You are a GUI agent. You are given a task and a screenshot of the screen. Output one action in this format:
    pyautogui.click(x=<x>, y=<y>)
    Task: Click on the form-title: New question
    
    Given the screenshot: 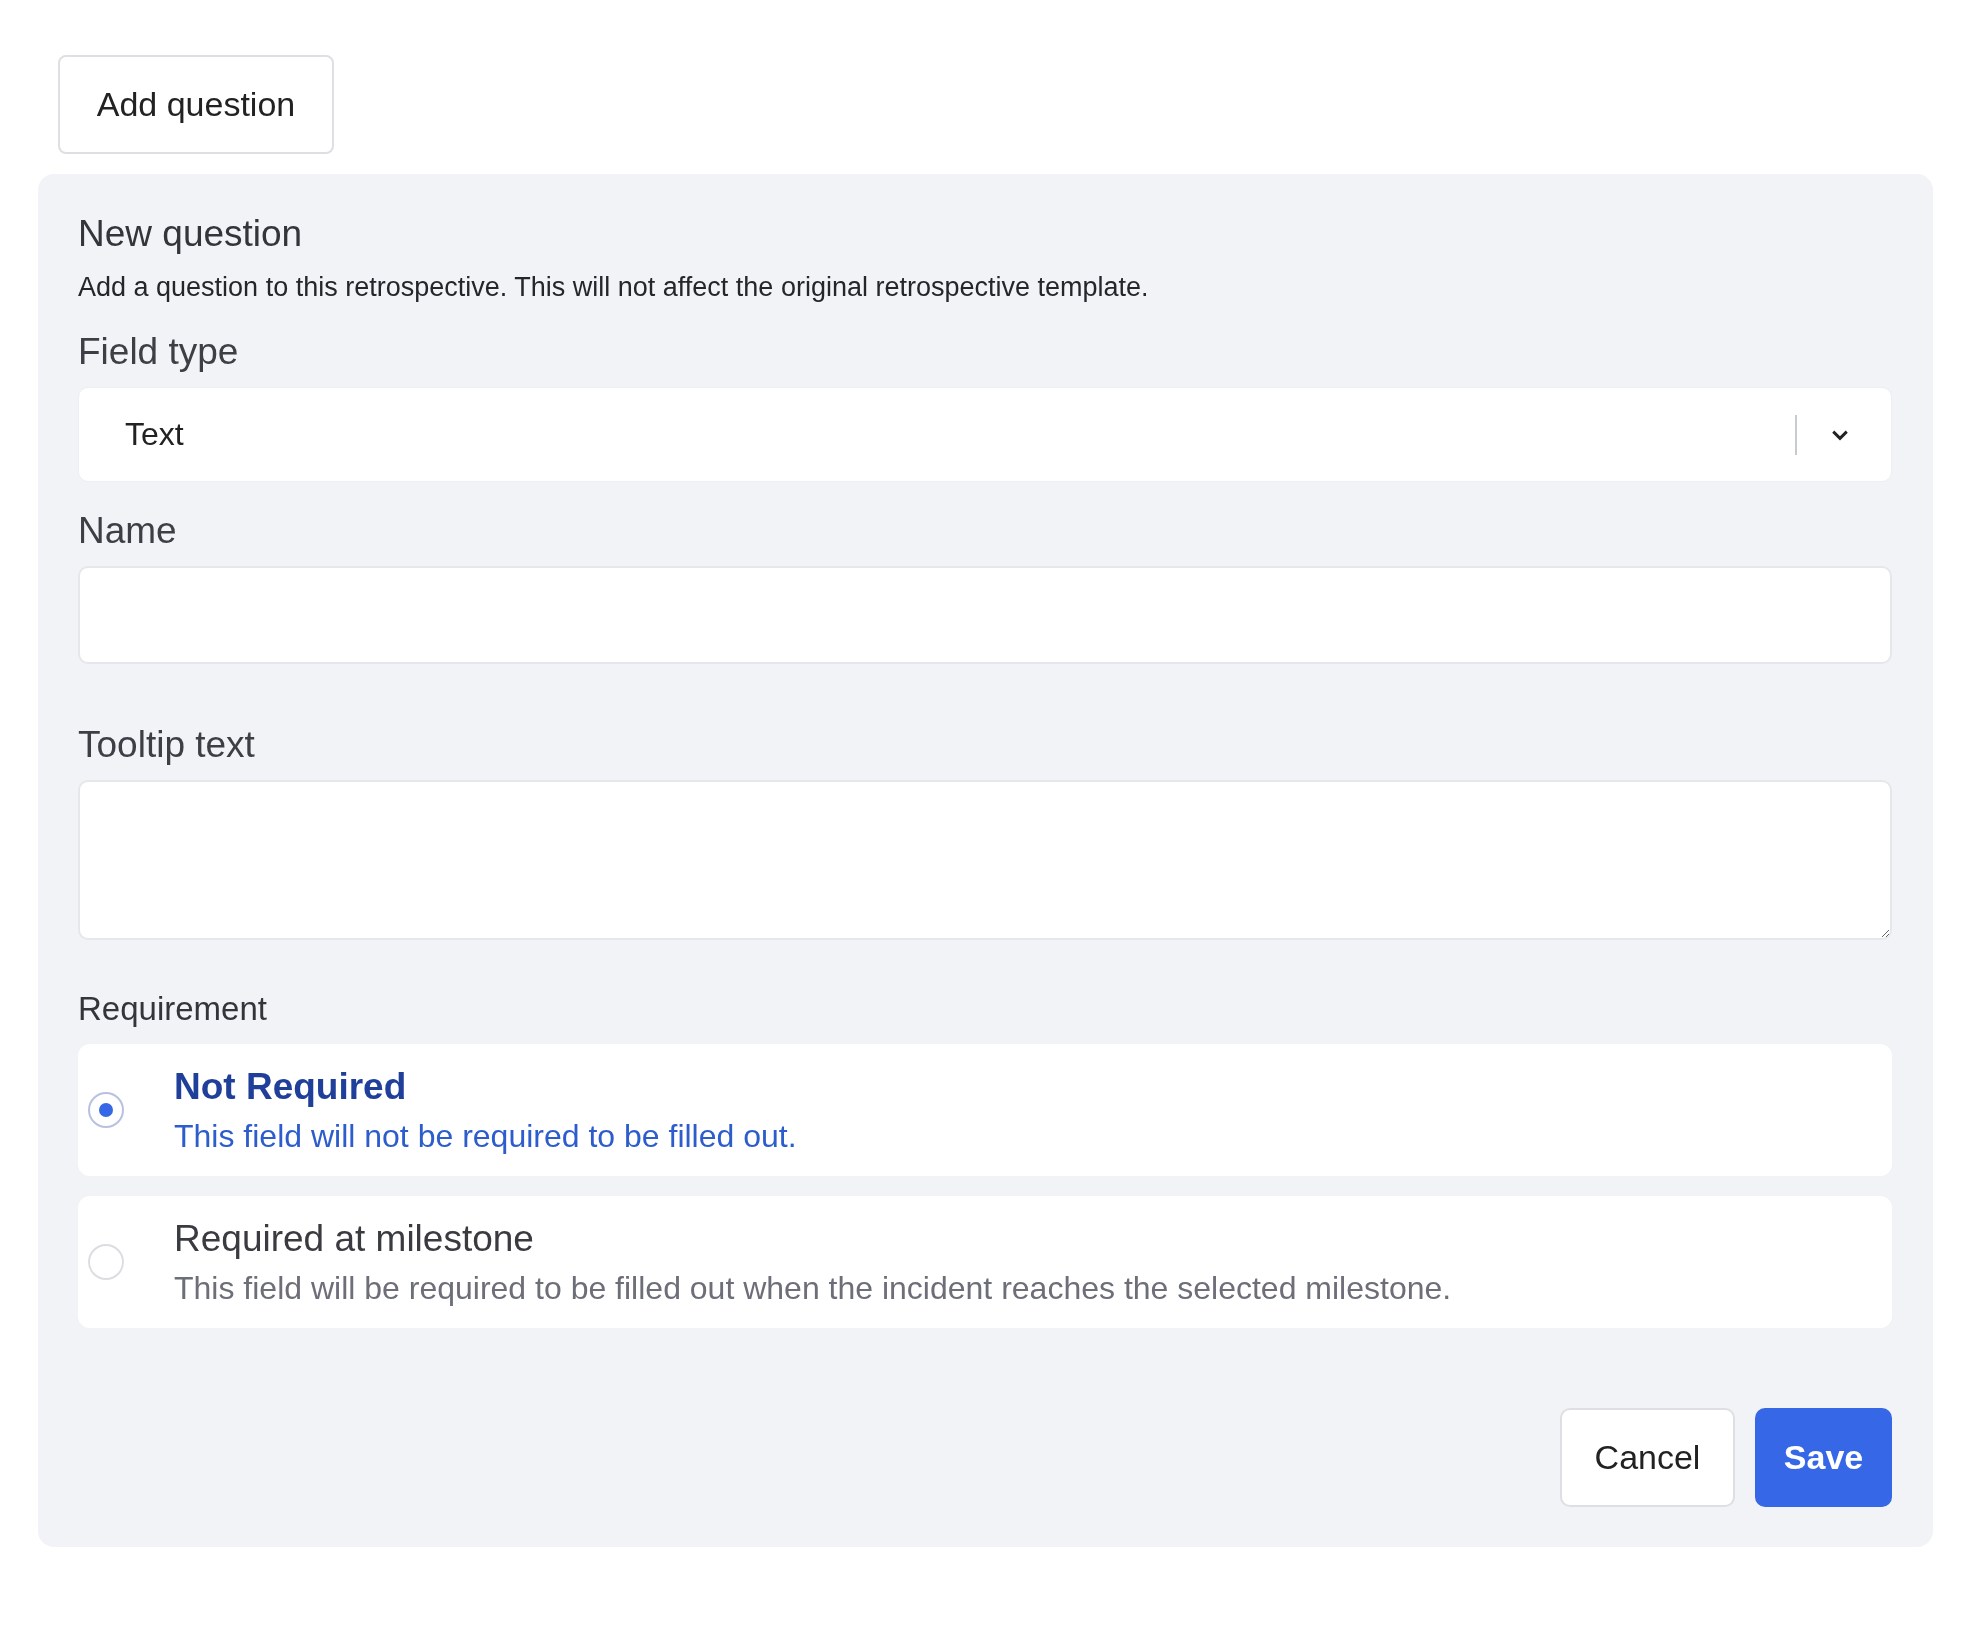 What is the action you would take?
    pyautogui.click(x=191, y=234)
    